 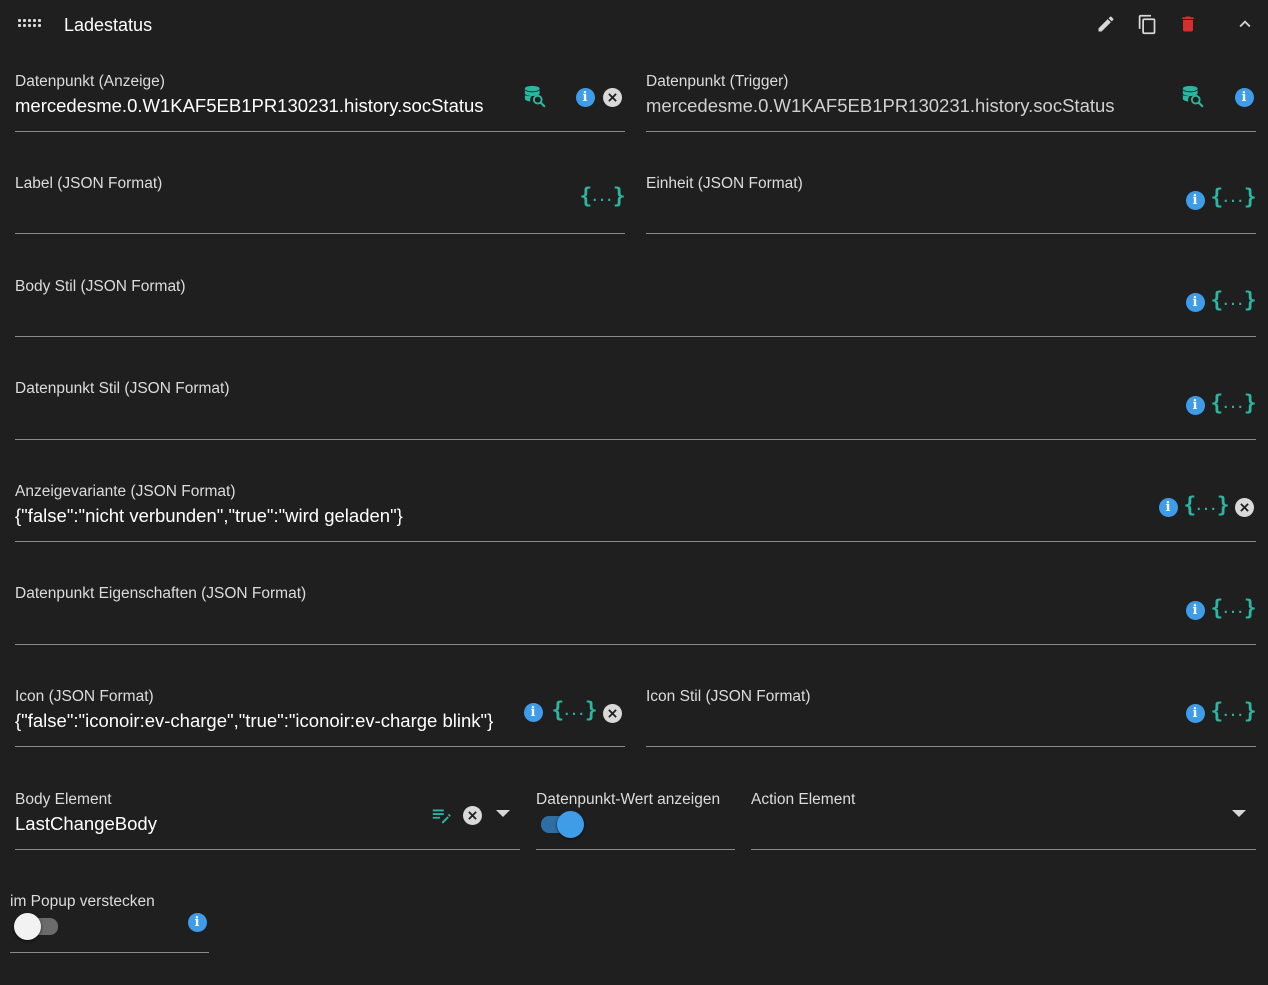 What do you see at coordinates (31, 24) in the screenshot?
I see `drag-handle-icon` at bounding box center [31, 24].